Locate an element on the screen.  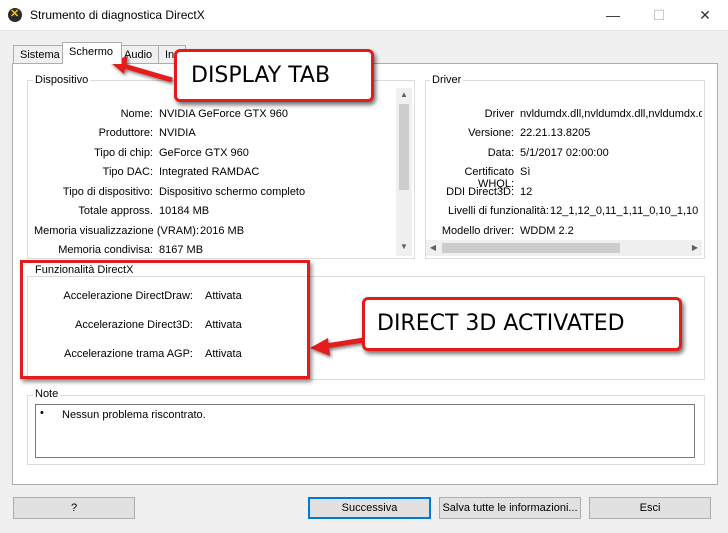
display-tab-callout: DISPLAY TAB is located at coordinates (274, 75).